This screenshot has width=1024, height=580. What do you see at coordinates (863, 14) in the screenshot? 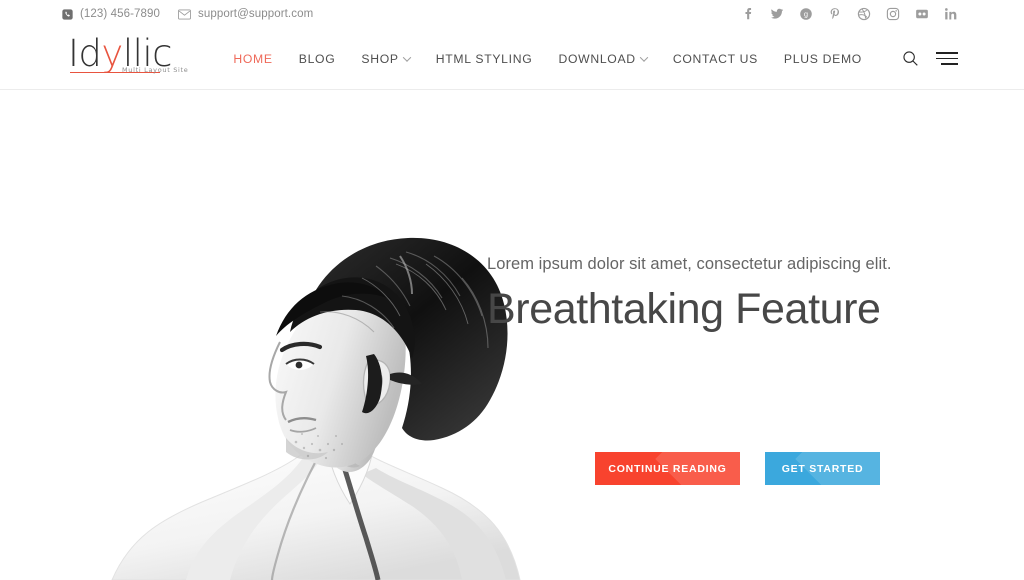
I see `dribbble-icon` at bounding box center [863, 14].